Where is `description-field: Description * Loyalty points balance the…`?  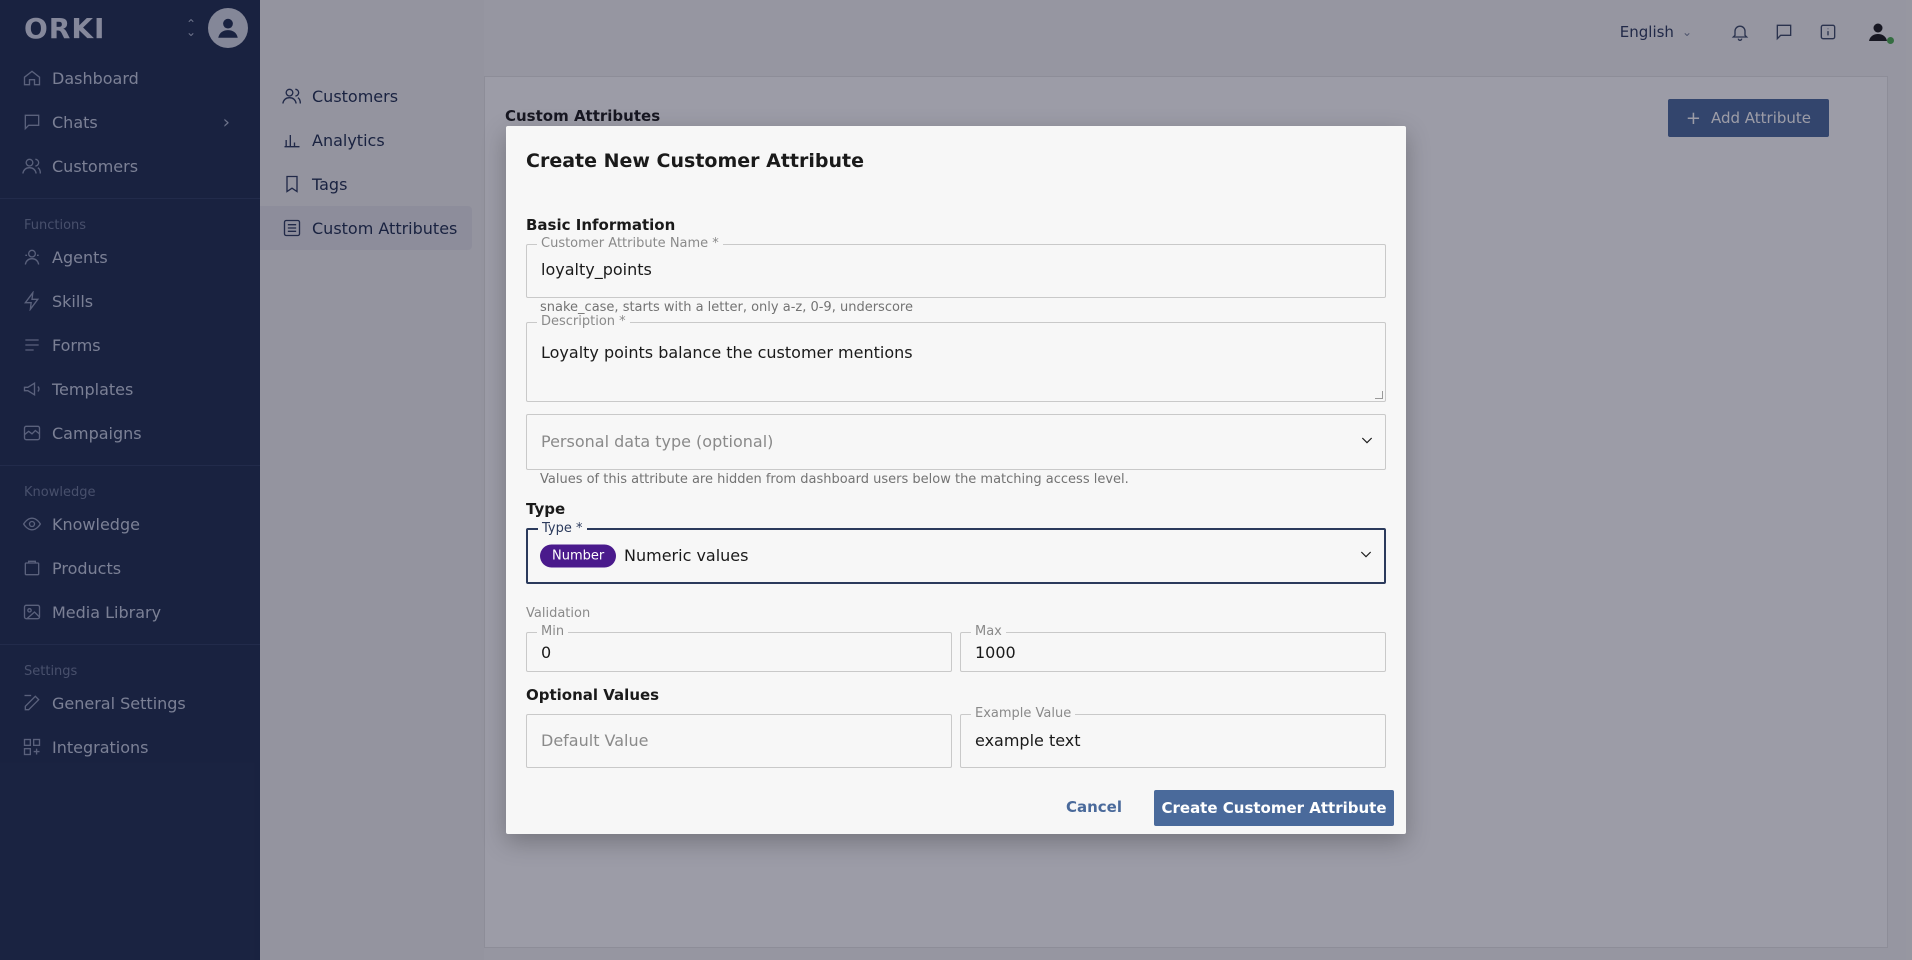 description-field: Description * Loyalty points balance the… is located at coordinates (956, 358).